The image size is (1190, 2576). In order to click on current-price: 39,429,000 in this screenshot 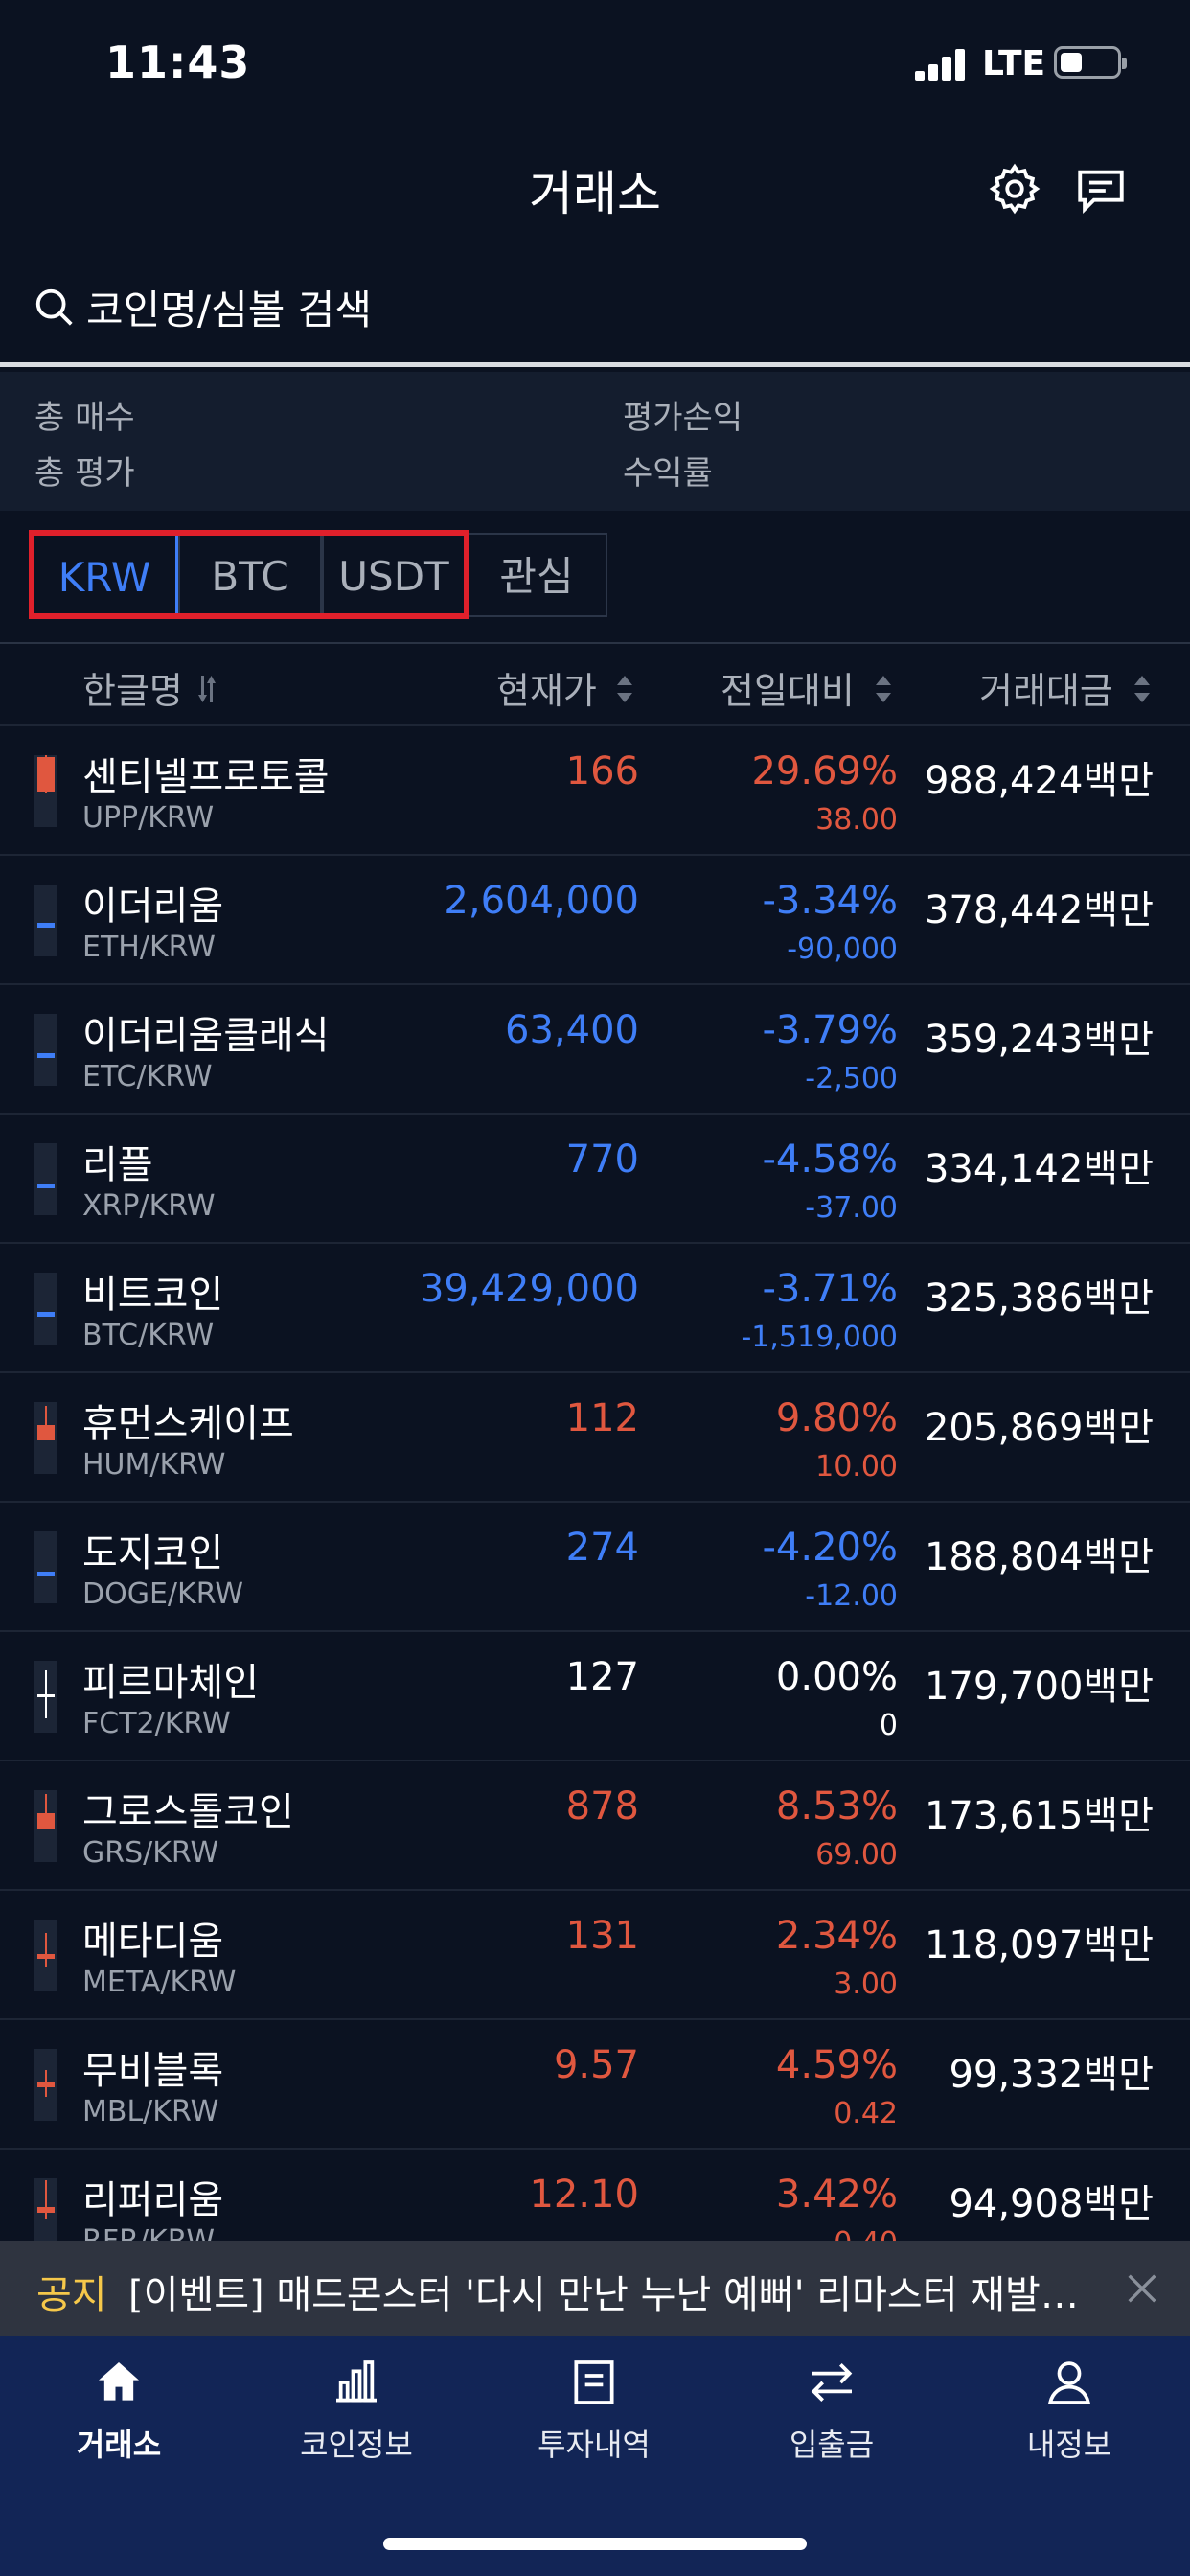, I will do `click(529, 1289)`.